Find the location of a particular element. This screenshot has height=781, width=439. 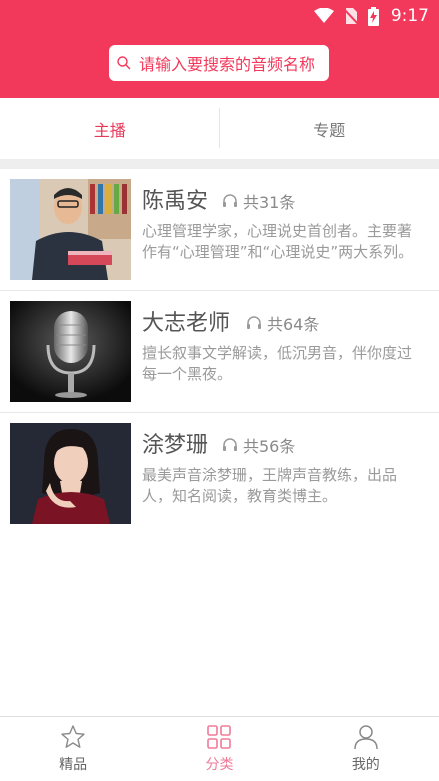

photo-man-holding-book is located at coordinates (70, 229).